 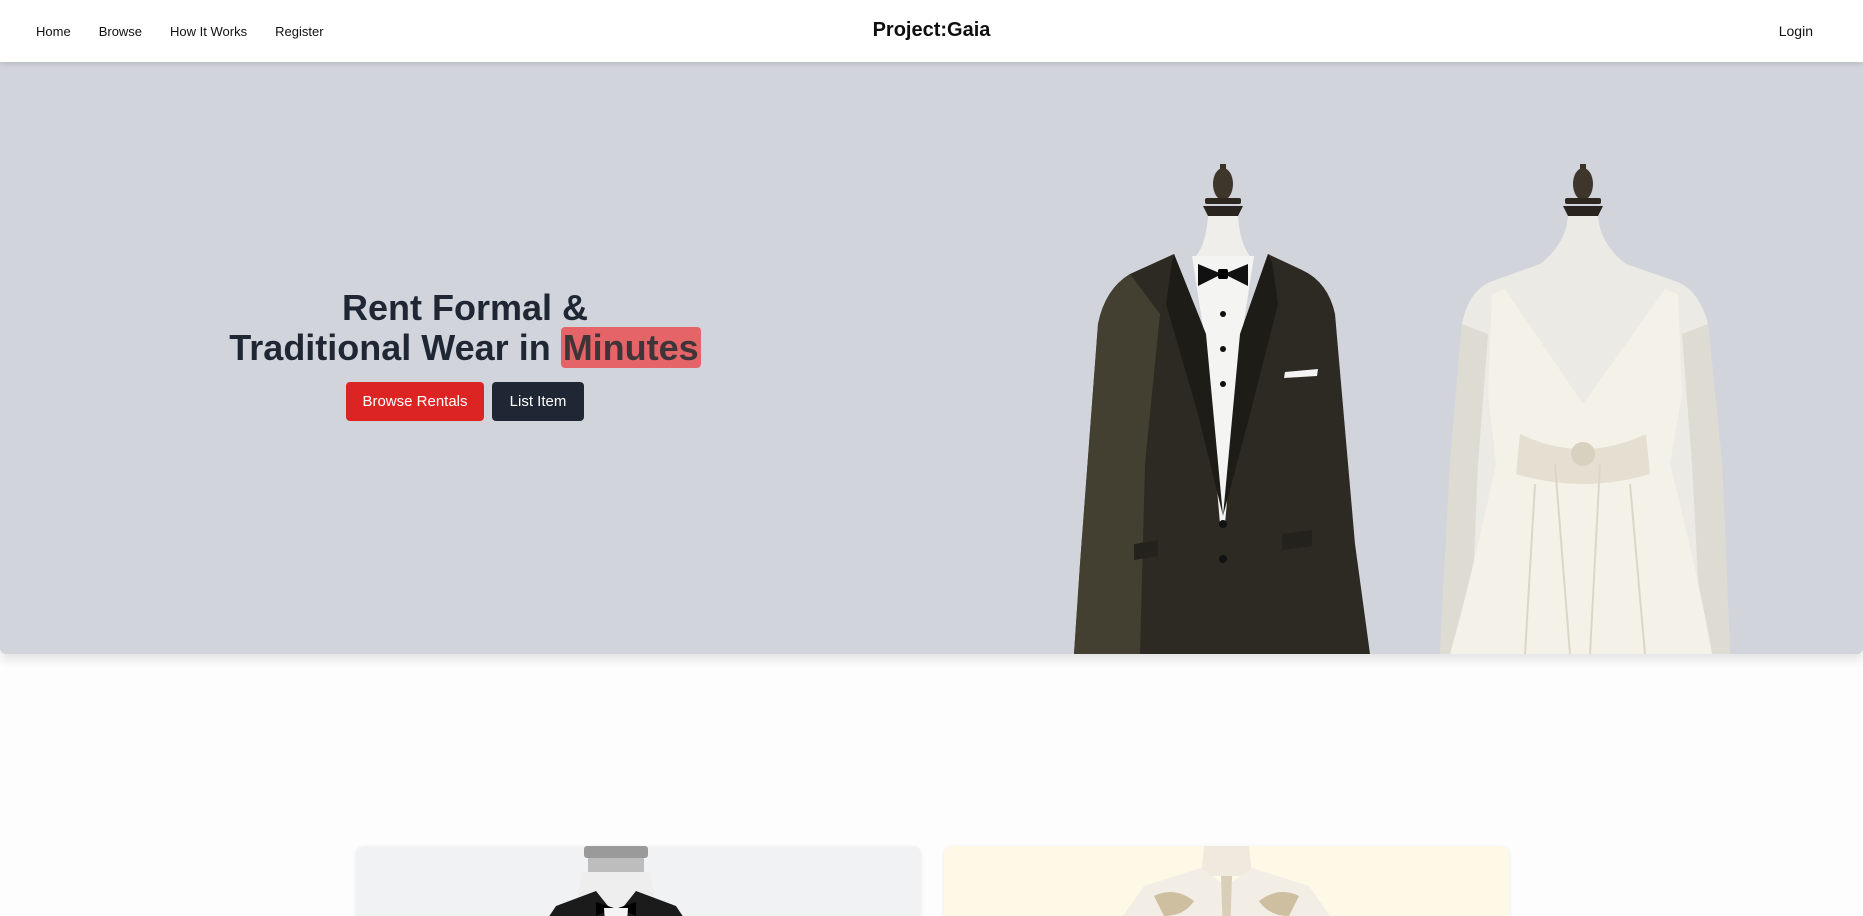 What do you see at coordinates (208, 31) in the screenshot?
I see `nav-link-how-it-works: How It Works` at bounding box center [208, 31].